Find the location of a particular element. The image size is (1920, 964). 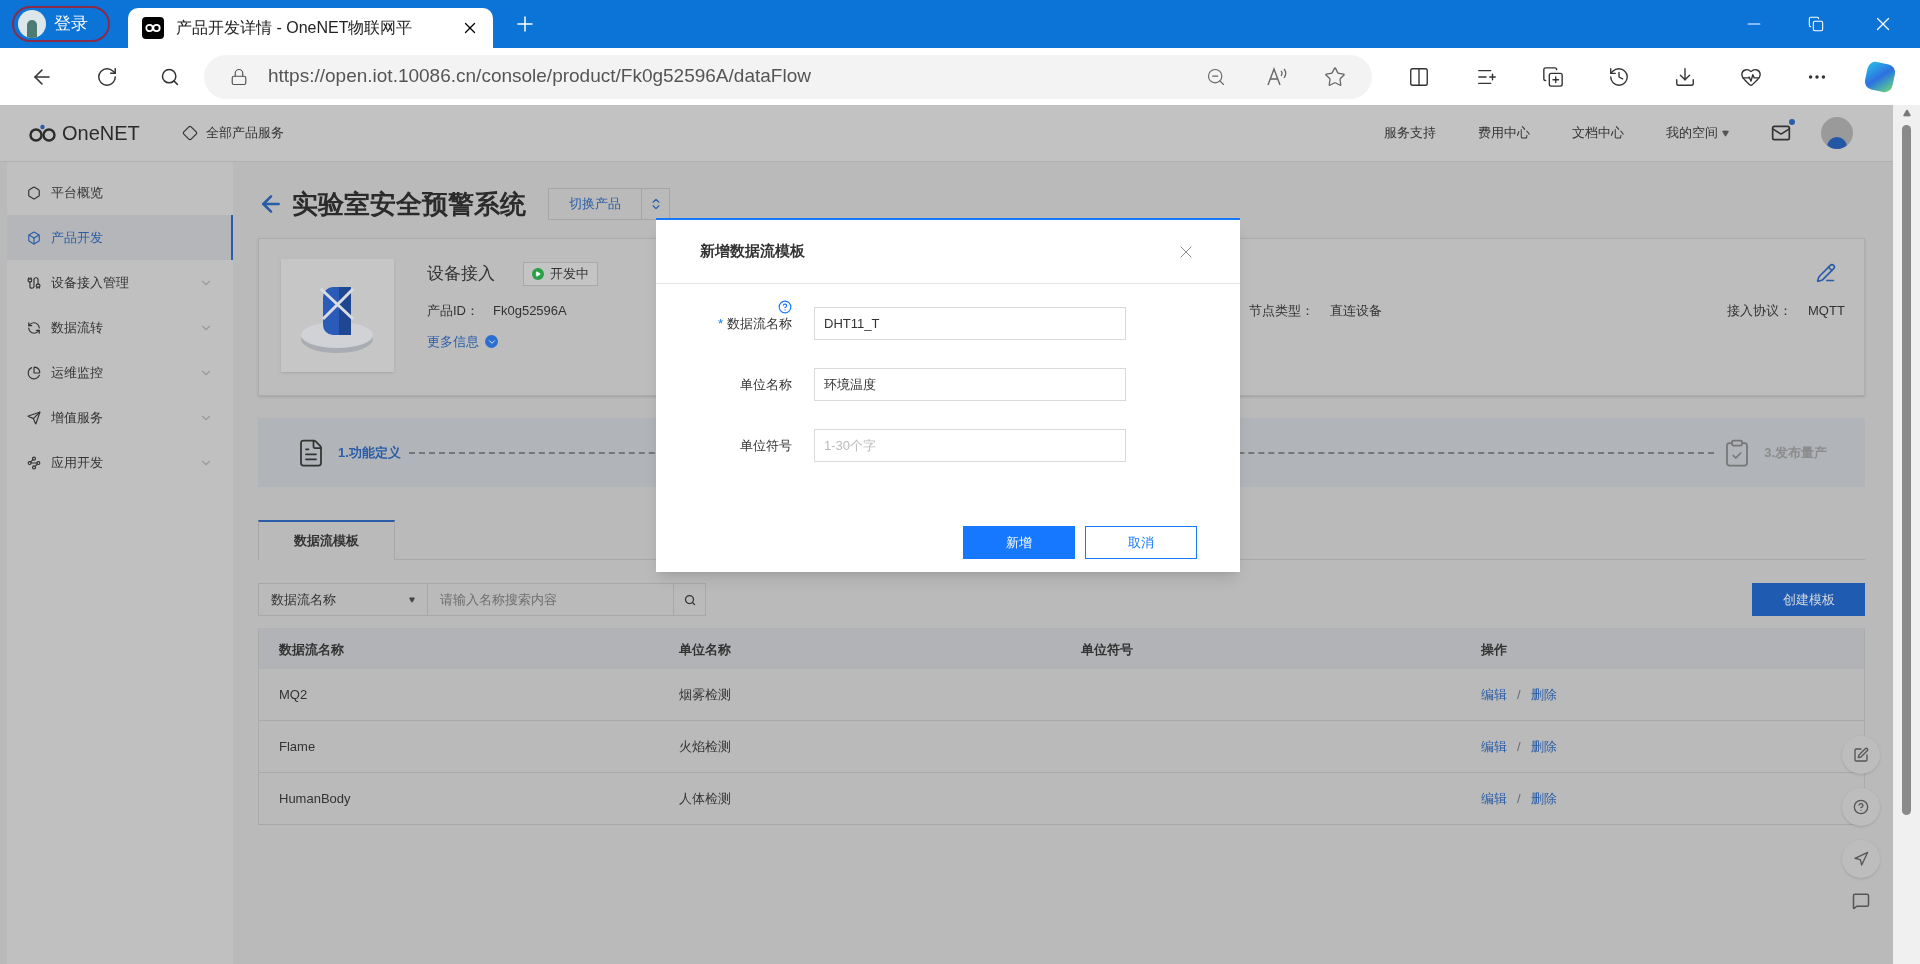

table-cell: 人体检测 is located at coordinates (705, 798).